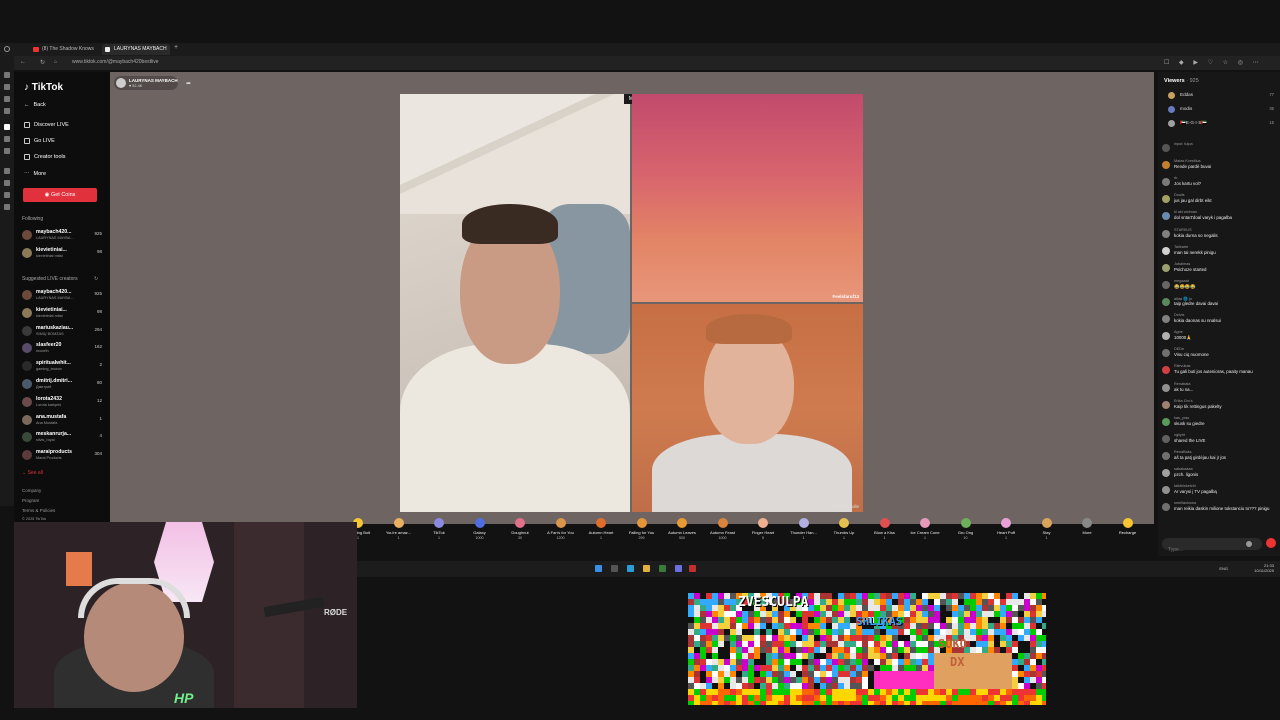 The image size is (1280, 720). I want to click on tiktok-logo: ♪ TikTok, so click(43, 87).